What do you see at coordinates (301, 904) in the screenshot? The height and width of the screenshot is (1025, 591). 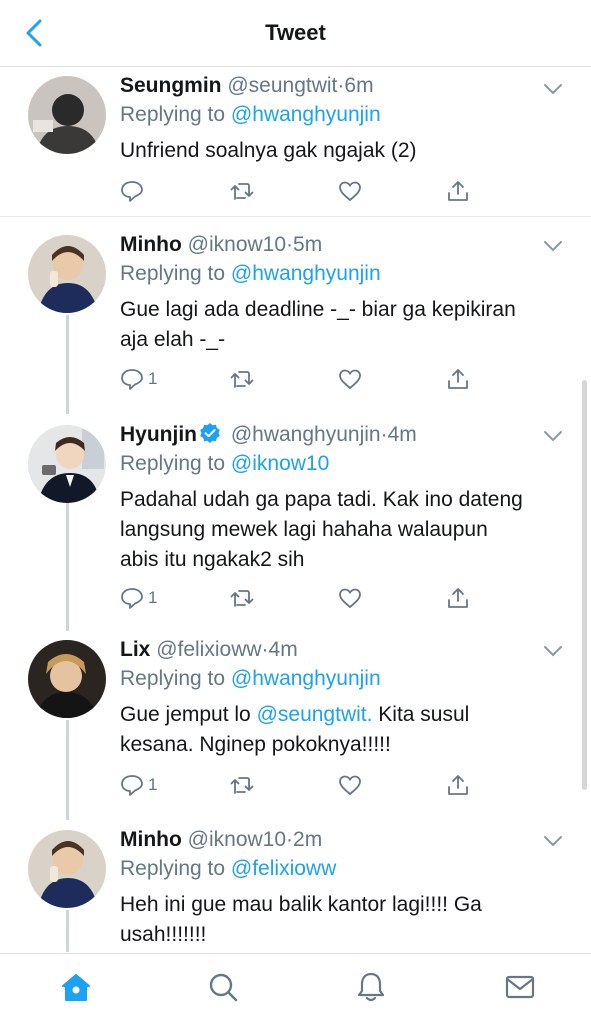 I see `tweet-text-line: Heh ini gue mau balik kantor lagi!!!! Ga` at bounding box center [301, 904].